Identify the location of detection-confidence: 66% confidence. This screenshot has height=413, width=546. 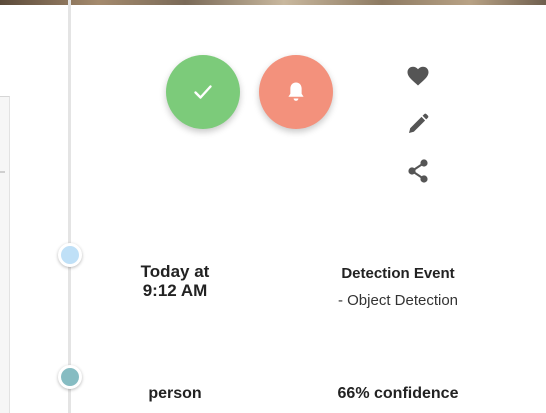
(398, 393).